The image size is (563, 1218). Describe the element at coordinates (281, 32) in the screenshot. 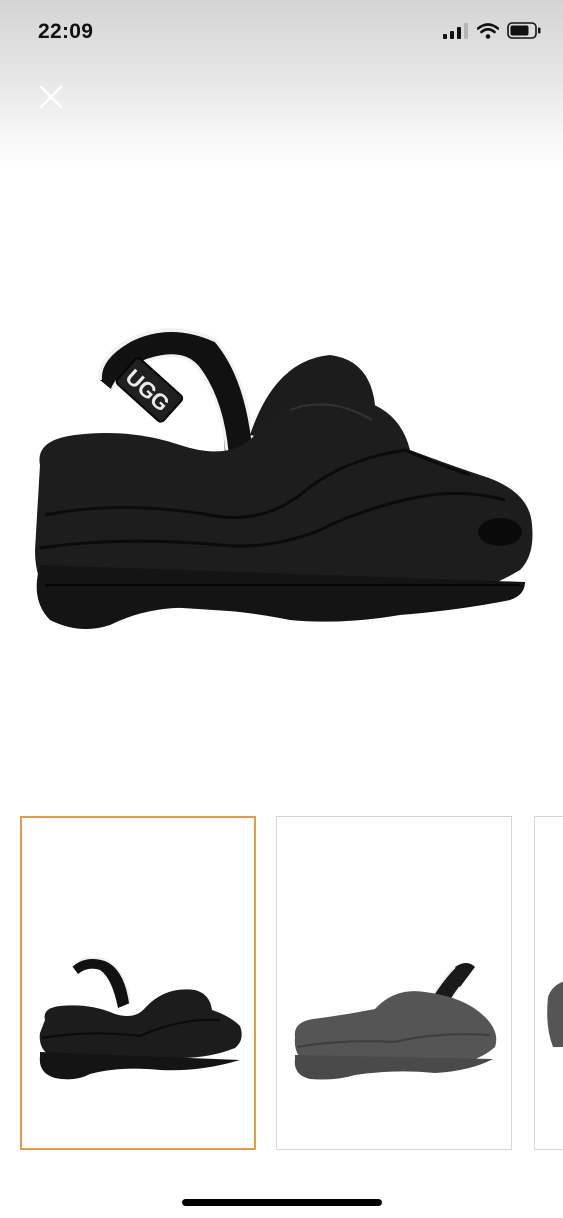

I see `status-bar: 22:09` at that location.